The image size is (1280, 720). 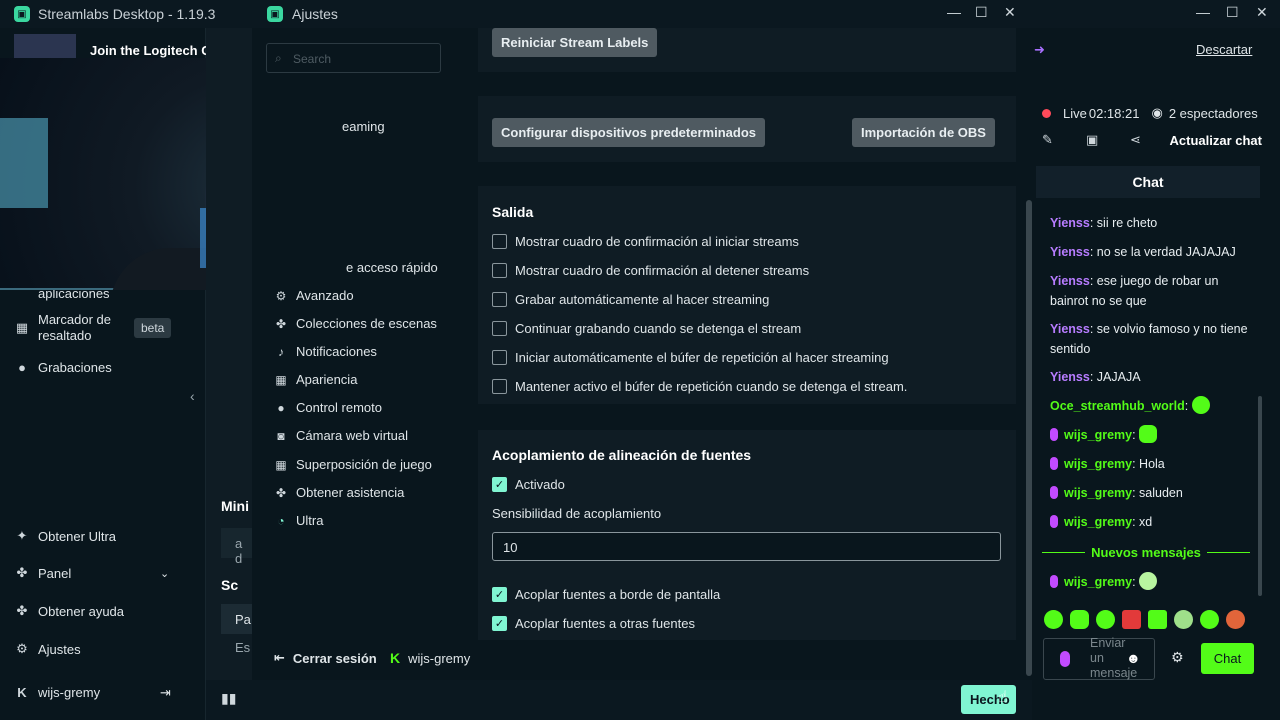 What do you see at coordinates (1092, 140) in the screenshot?
I see `camera-icon: ▣` at bounding box center [1092, 140].